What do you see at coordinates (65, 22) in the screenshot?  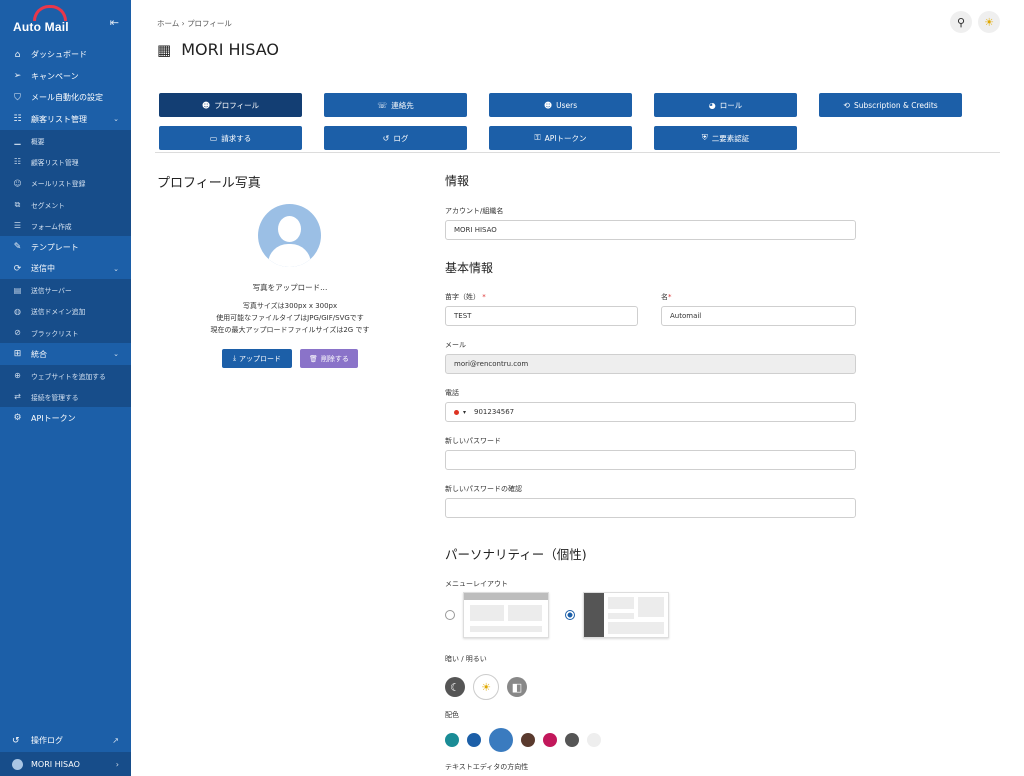 I see `logo: Auto Mail ⇤` at bounding box center [65, 22].